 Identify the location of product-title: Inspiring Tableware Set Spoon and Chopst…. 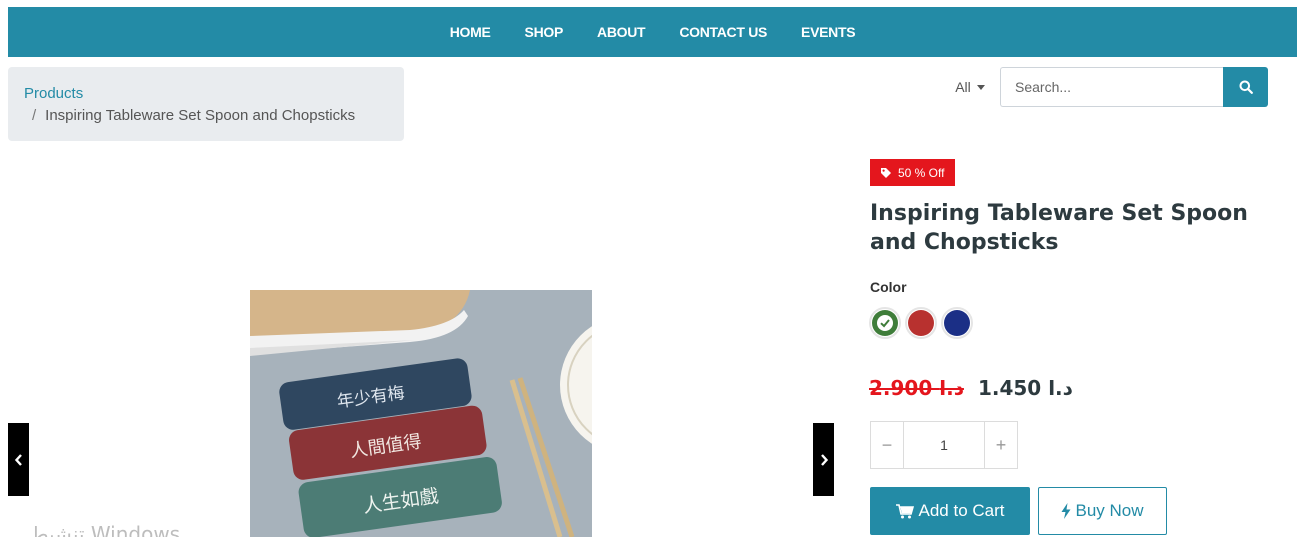
(1059, 228).